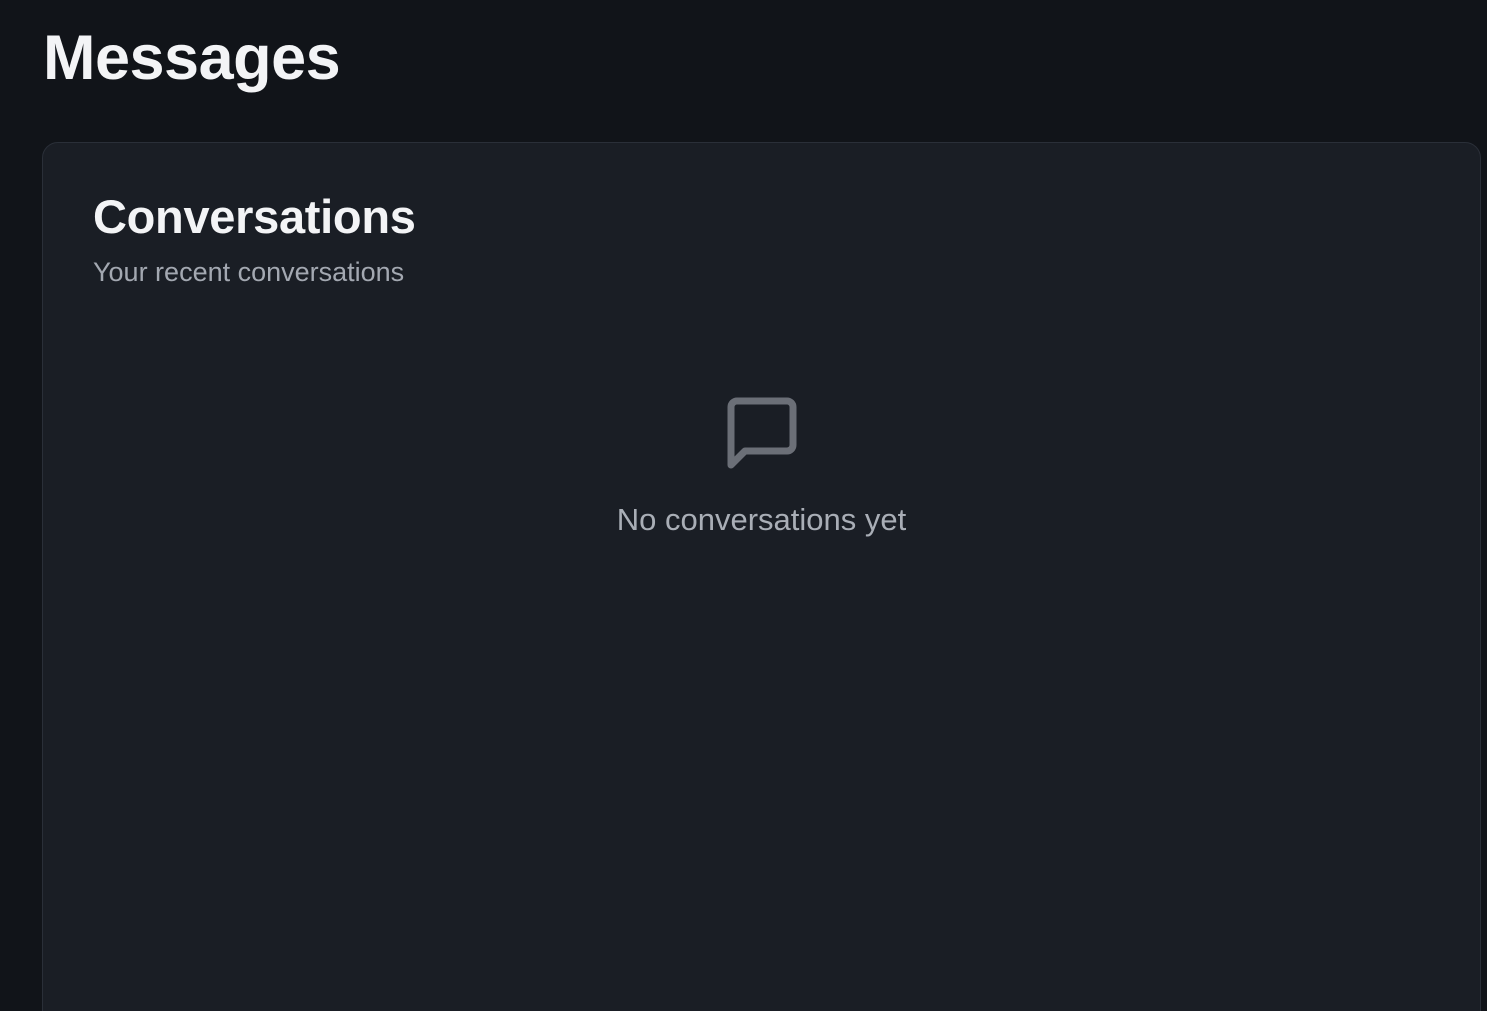 This screenshot has width=1487, height=1011. I want to click on empty-state: No conversations yet, so click(761, 466).